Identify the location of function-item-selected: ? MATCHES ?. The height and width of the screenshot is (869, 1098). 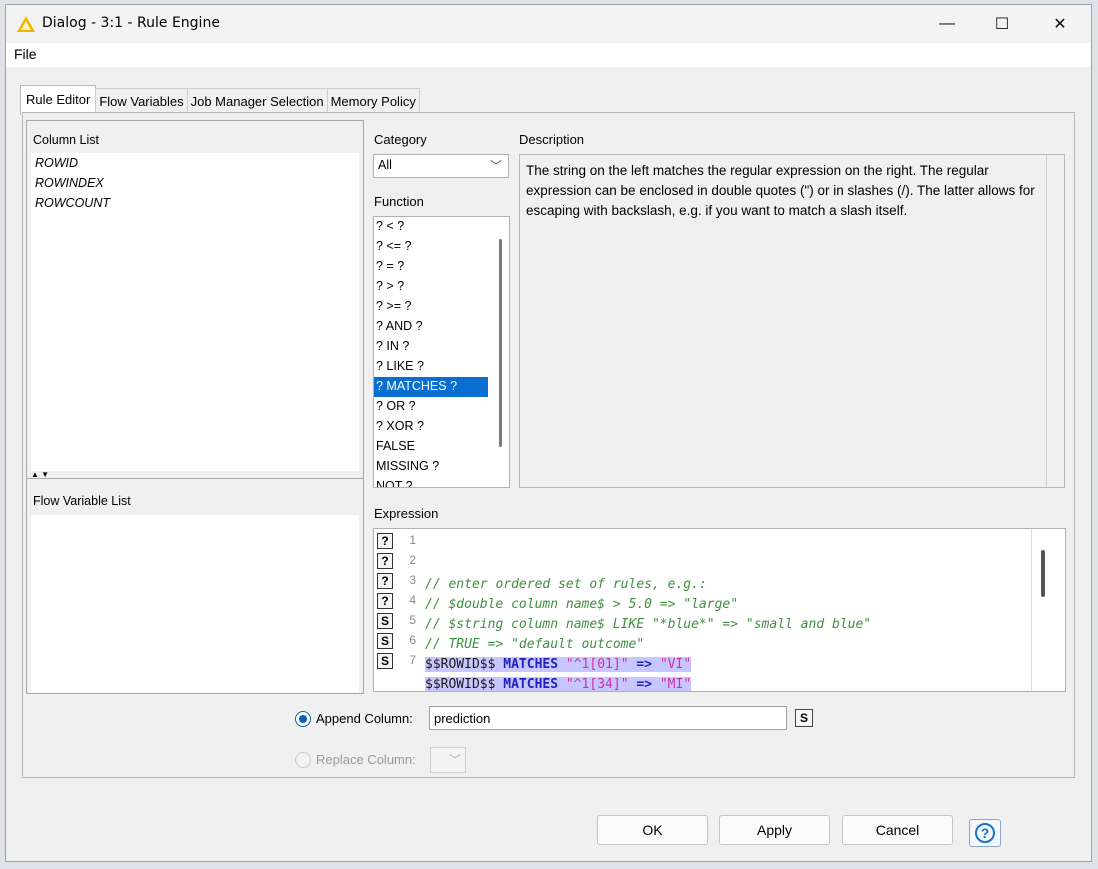
(431, 387).